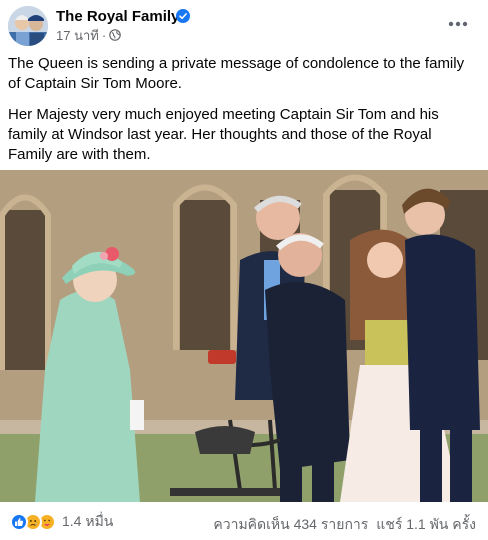  What do you see at coordinates (87, 522) in the screenshot?
I see `reaction-count: 1.4 หมื่น` at bounding box center [87, 522].